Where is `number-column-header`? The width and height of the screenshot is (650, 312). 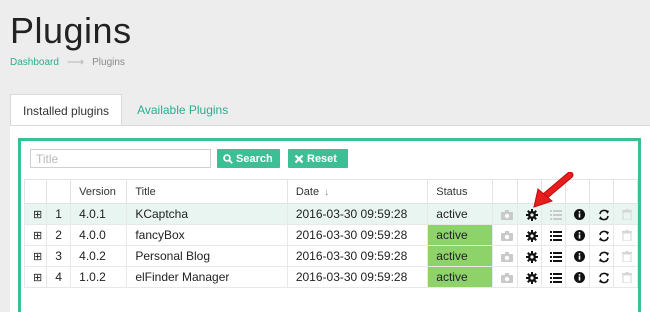
number-column-header is located at coordinates (59, 191).